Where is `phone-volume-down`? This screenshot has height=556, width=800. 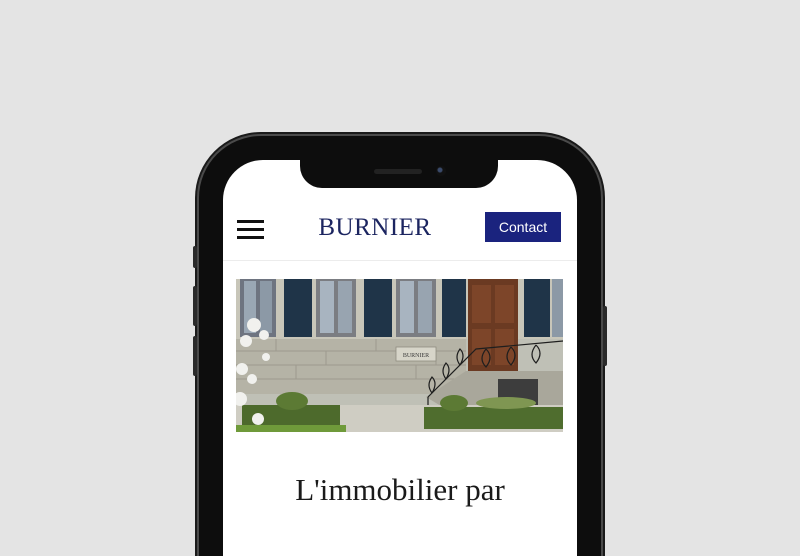
phone-volume-down is located at coordinates (195, 356).